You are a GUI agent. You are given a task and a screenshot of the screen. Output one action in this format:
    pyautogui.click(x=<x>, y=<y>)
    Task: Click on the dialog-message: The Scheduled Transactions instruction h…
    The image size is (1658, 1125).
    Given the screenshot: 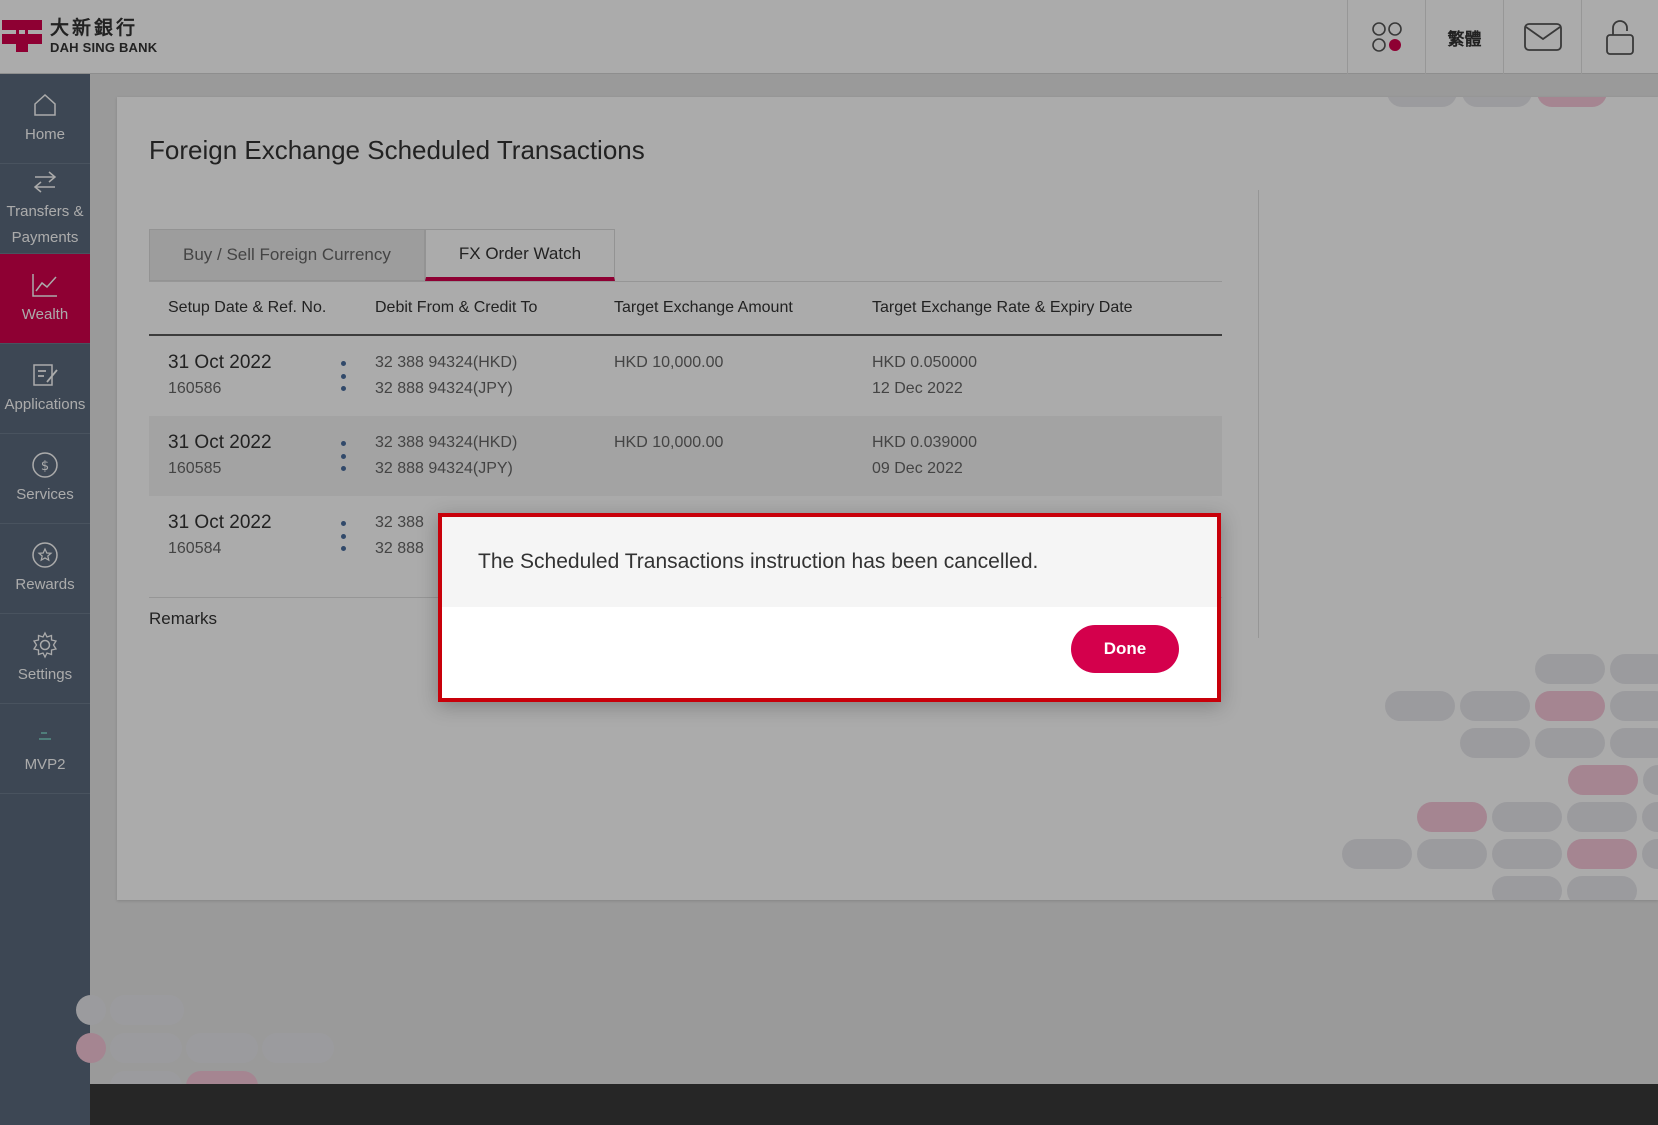 What is the action you would take?
    pyautogui.click(x=829, y=562)
    